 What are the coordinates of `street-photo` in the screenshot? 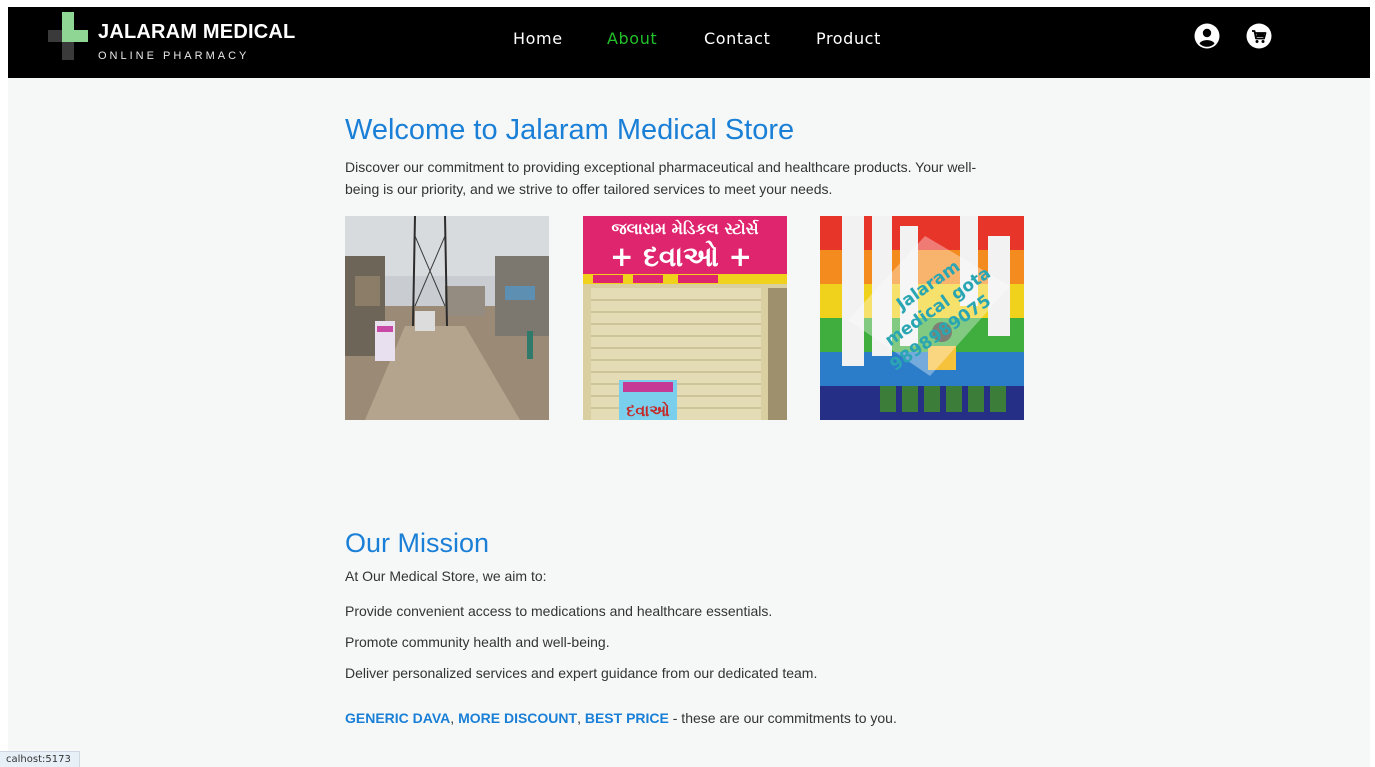 It's located at (447, 318).